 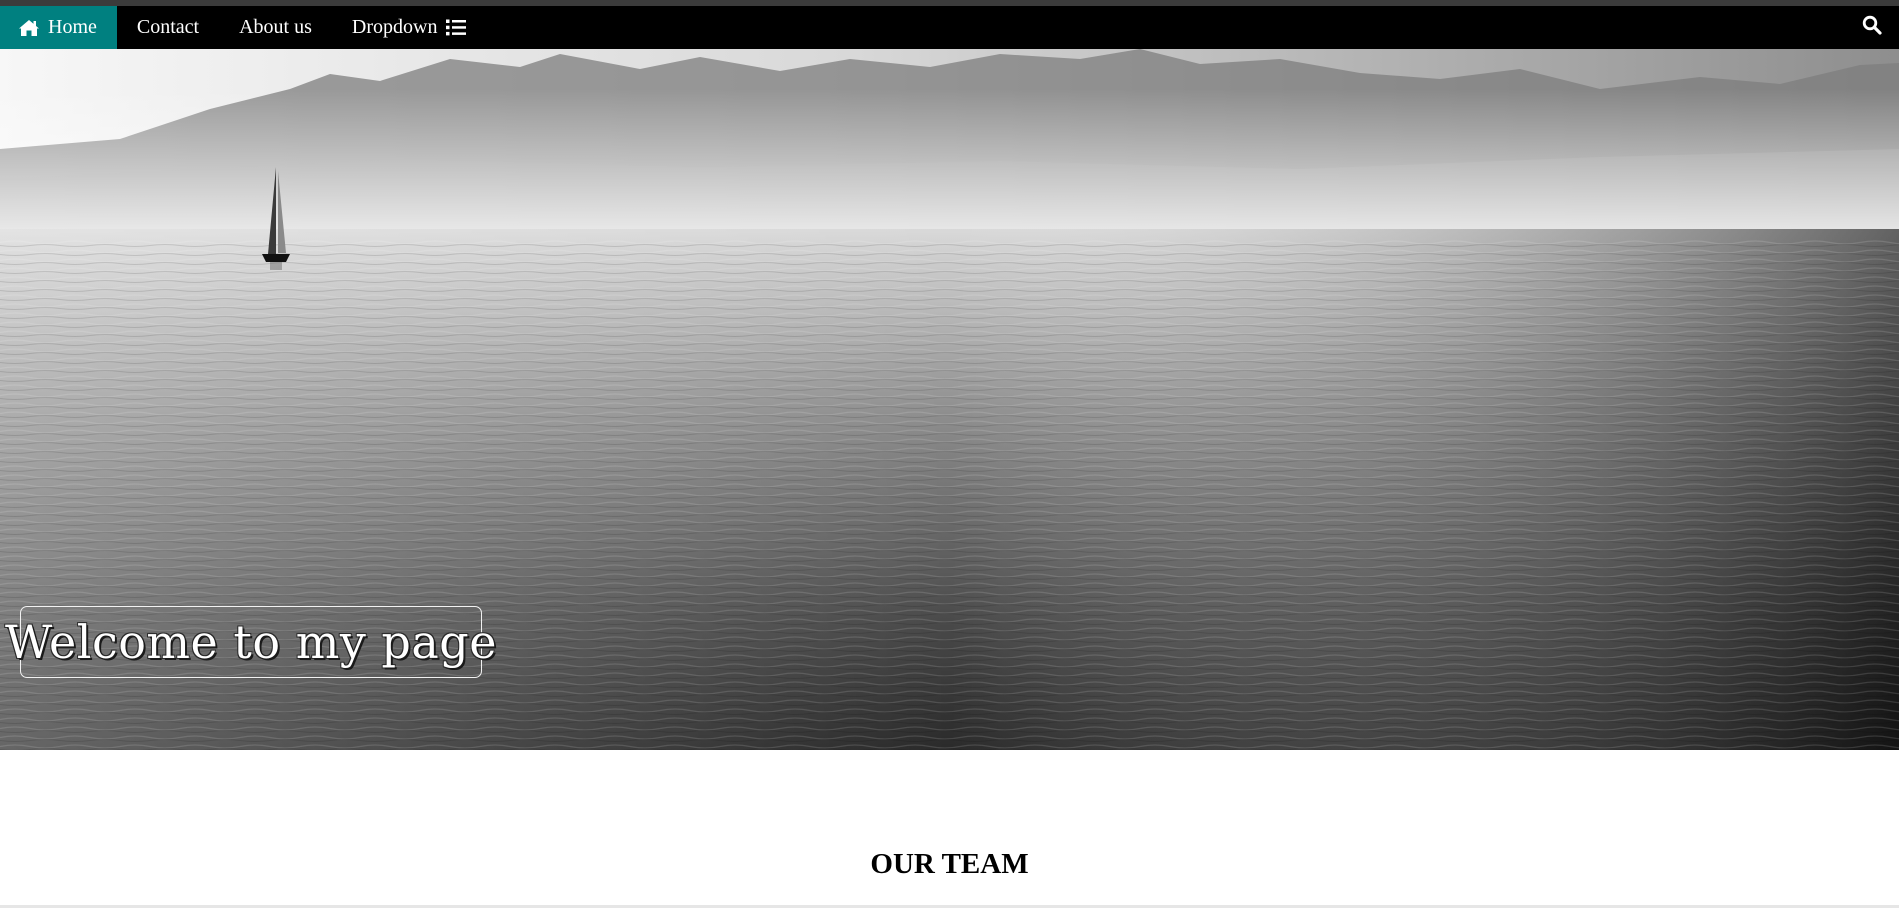 I want to click on nav-home-label: Home, so click(x=72, y=27).